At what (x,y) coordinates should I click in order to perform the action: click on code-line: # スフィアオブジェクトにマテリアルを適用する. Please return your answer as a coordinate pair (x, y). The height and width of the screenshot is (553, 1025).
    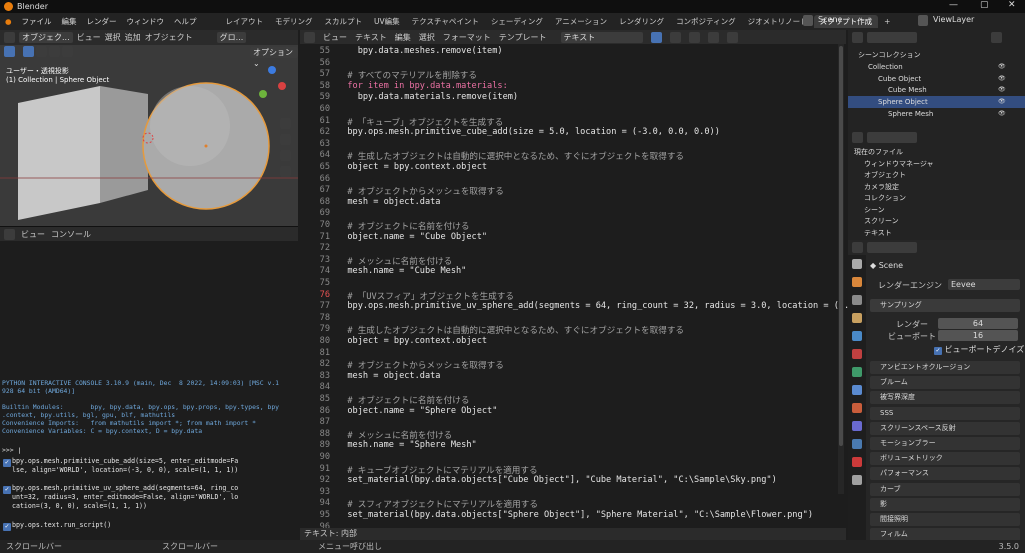
    Looking at the image, I should click on (437, 504).